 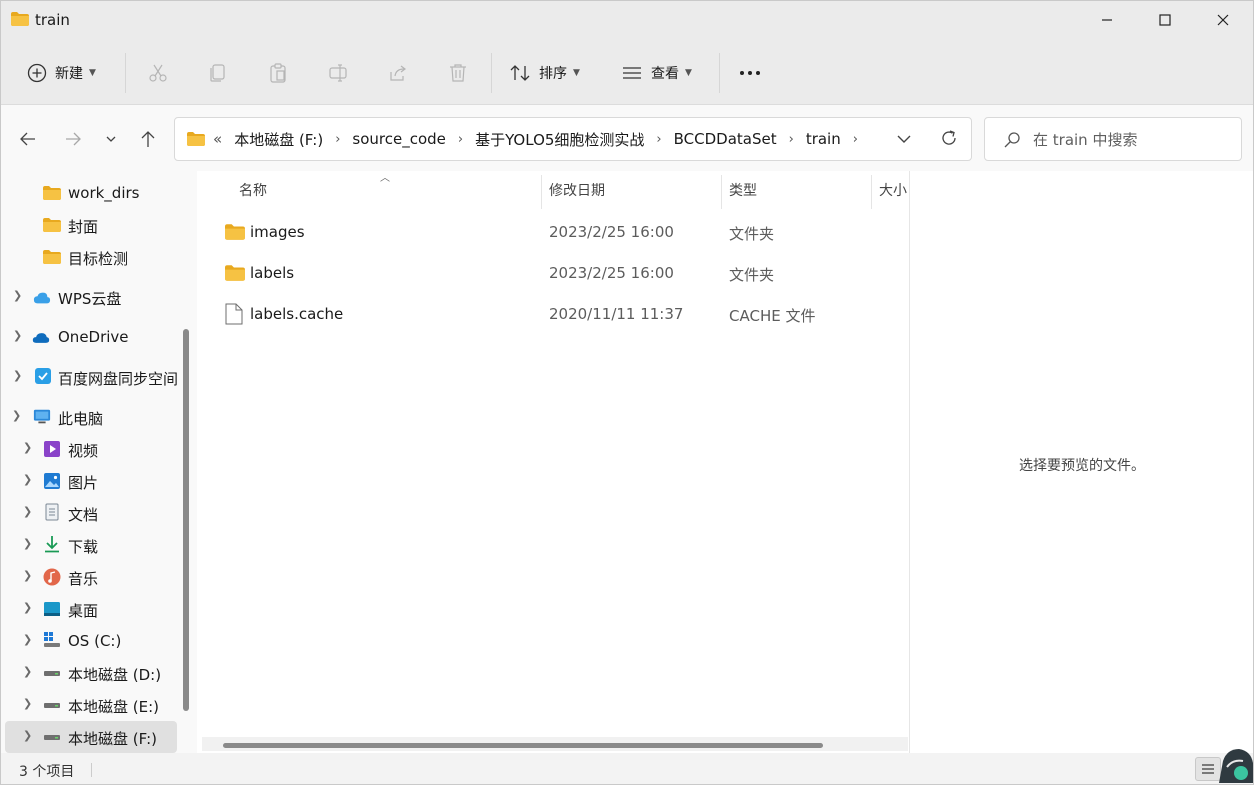 What do you see at coordinates (399, 139) in the screenshot?
I see `breadcrumb-source-code: source_code` at bounding box center [399, 139].